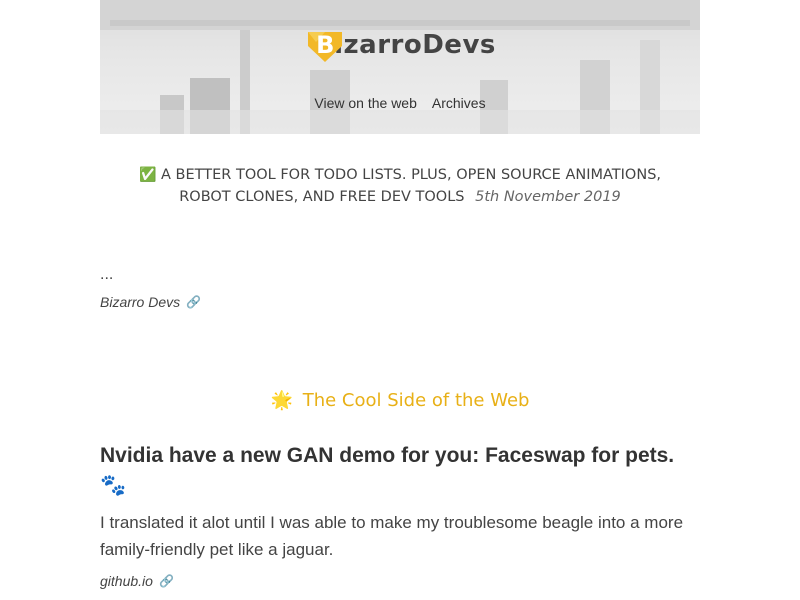 Image resolution: width=800 pixels, height=600 pixels. Describe the element at coordinates (126, 581) in the screenshot. I see `article-source-label: github.io` at that location.